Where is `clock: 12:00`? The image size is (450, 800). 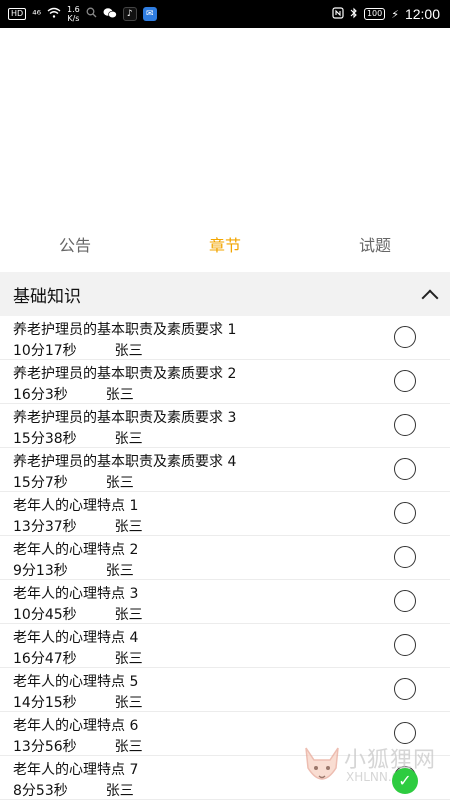
clock: 12:00 is located at coordinates (422, 14).